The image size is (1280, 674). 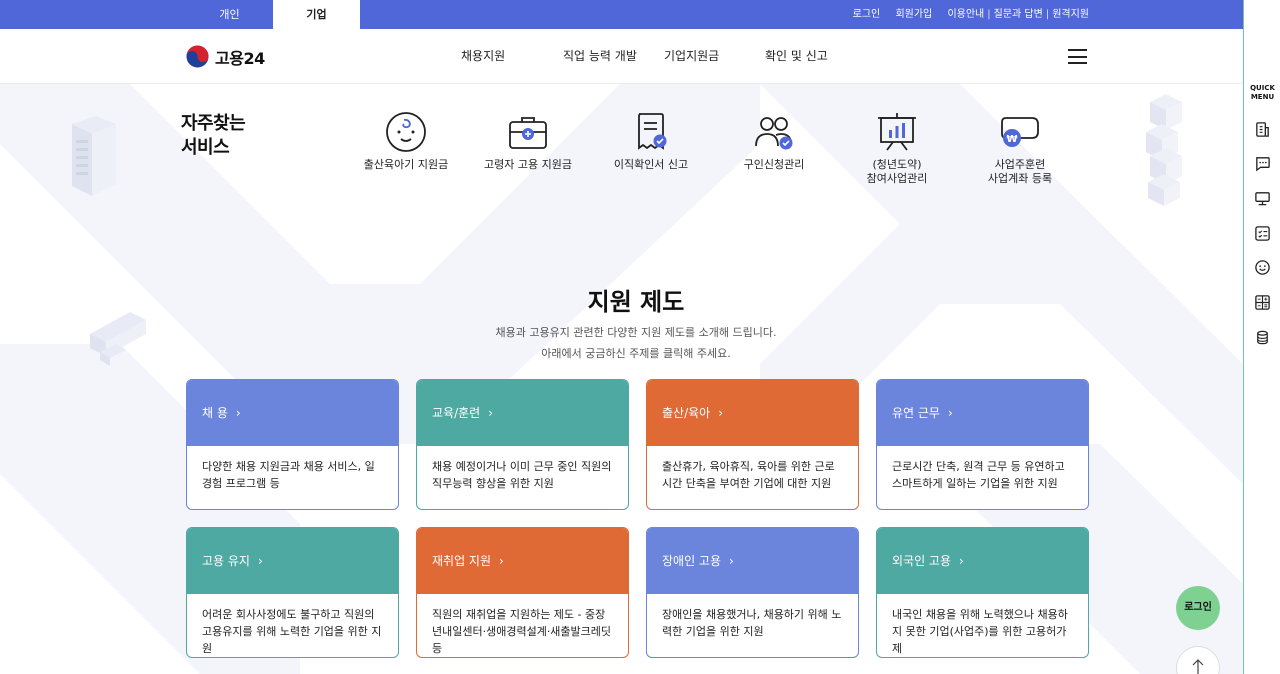 I want to click on coin-stack-icon, so click(x=1262, y=337).